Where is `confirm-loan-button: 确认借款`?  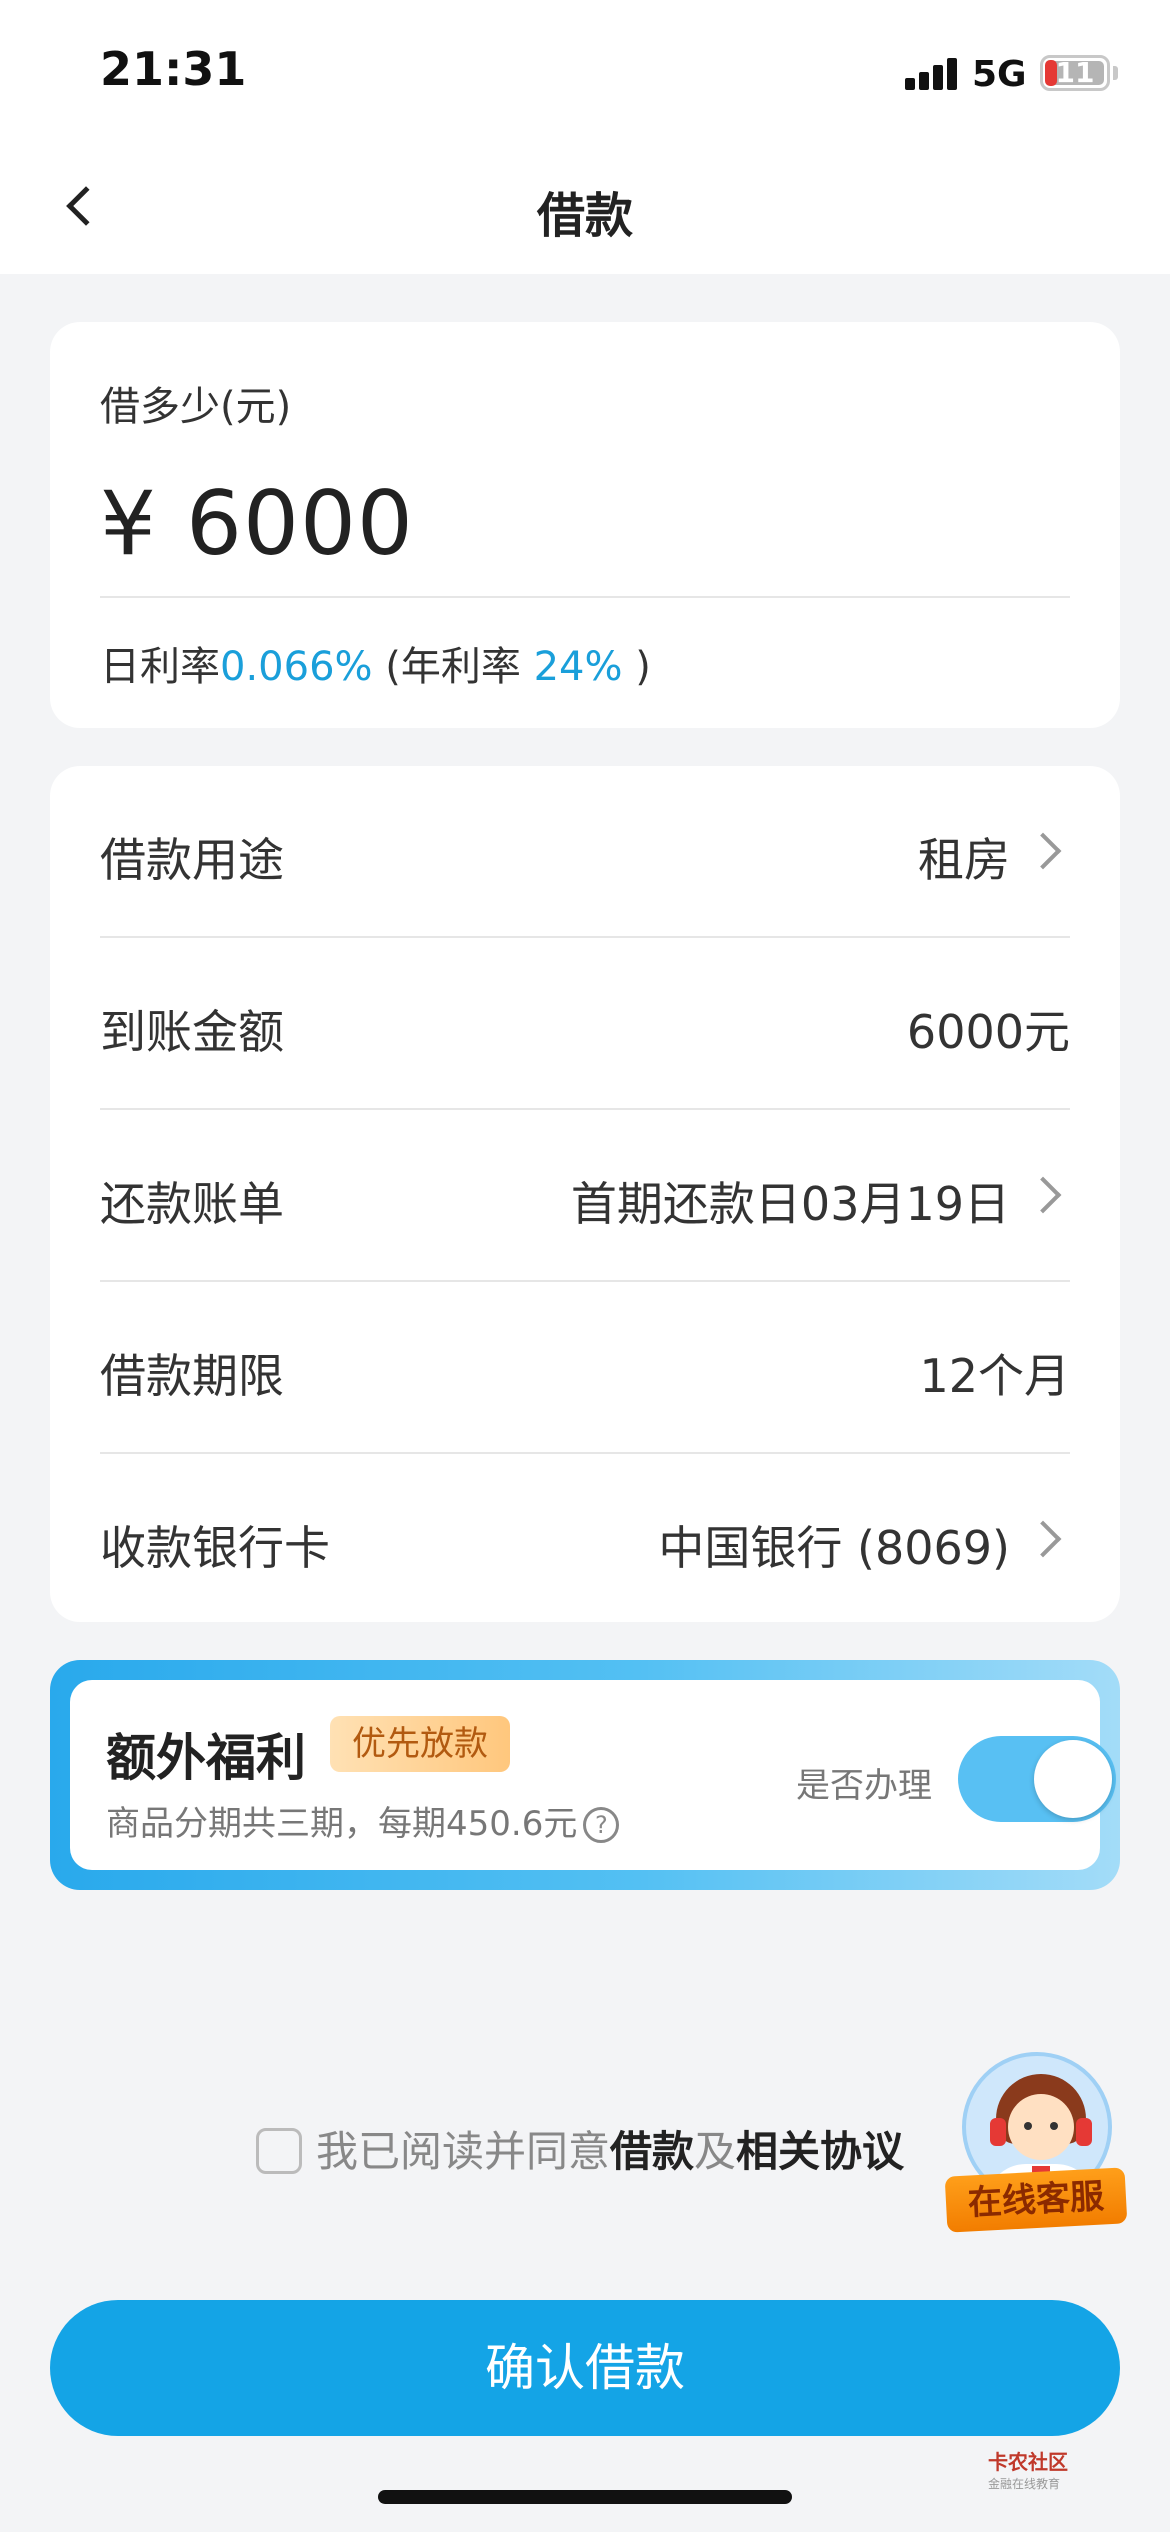 confirm-loan-button: 确认借款 is located at coordinates (585, 2368).